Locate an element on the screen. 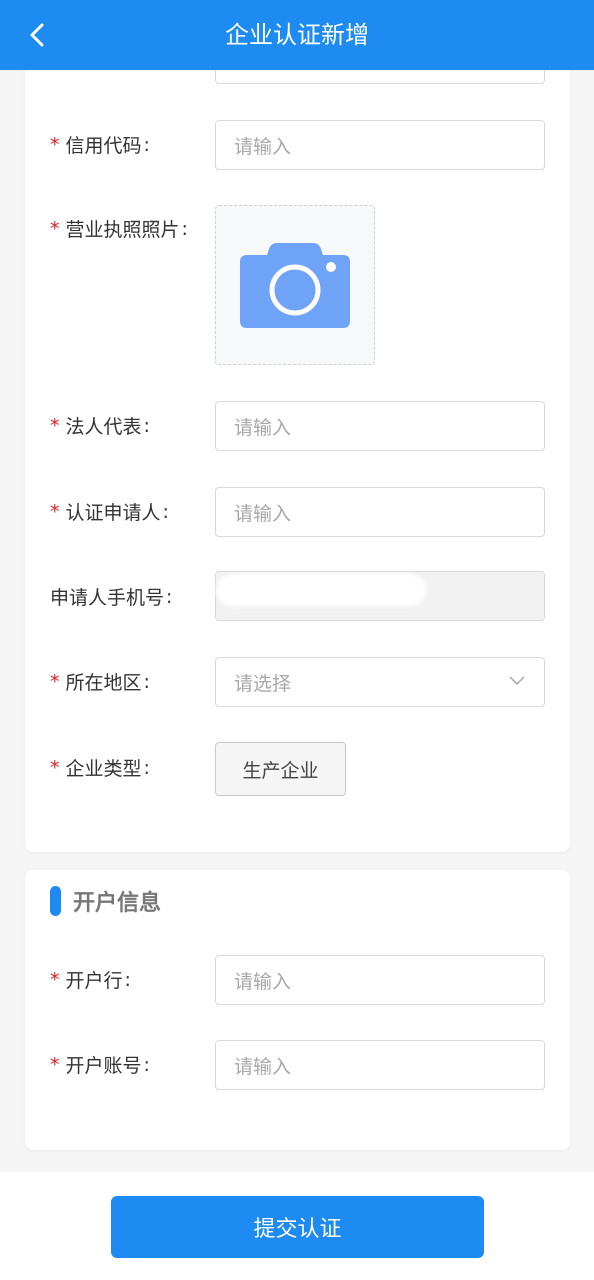 This screenshot has width=594, height=1280. account-number-input: 请输入 is located at coordinates (380, 1065).